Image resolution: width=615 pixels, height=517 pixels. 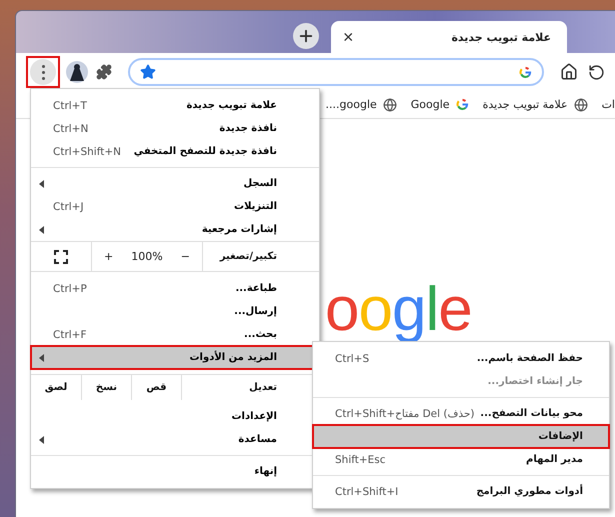 I want to click on shortcut-text: Ctrl+P, so click(x=70, y=288).